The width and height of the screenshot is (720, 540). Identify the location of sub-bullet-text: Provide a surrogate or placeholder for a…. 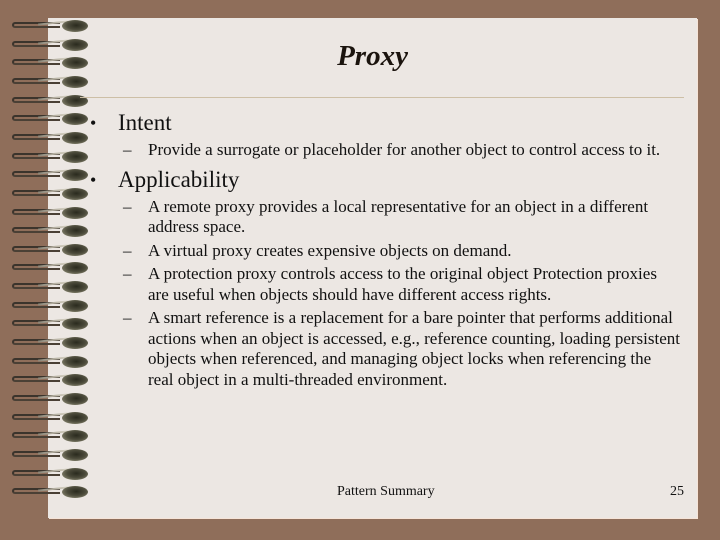
(404, 149).